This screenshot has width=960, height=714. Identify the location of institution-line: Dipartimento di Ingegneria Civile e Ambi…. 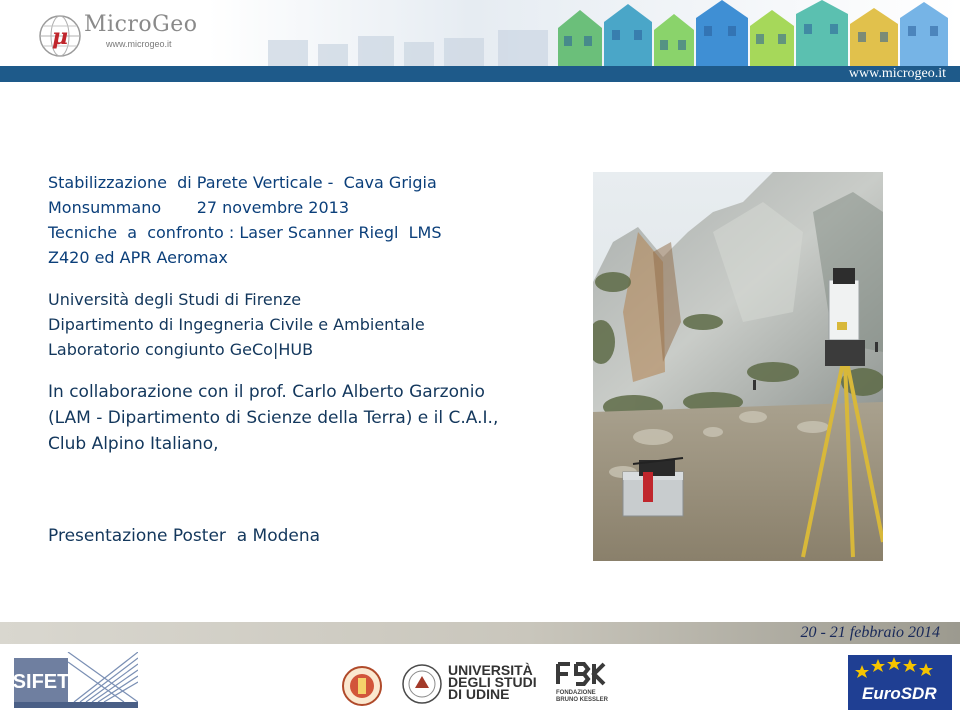
(236, 324).